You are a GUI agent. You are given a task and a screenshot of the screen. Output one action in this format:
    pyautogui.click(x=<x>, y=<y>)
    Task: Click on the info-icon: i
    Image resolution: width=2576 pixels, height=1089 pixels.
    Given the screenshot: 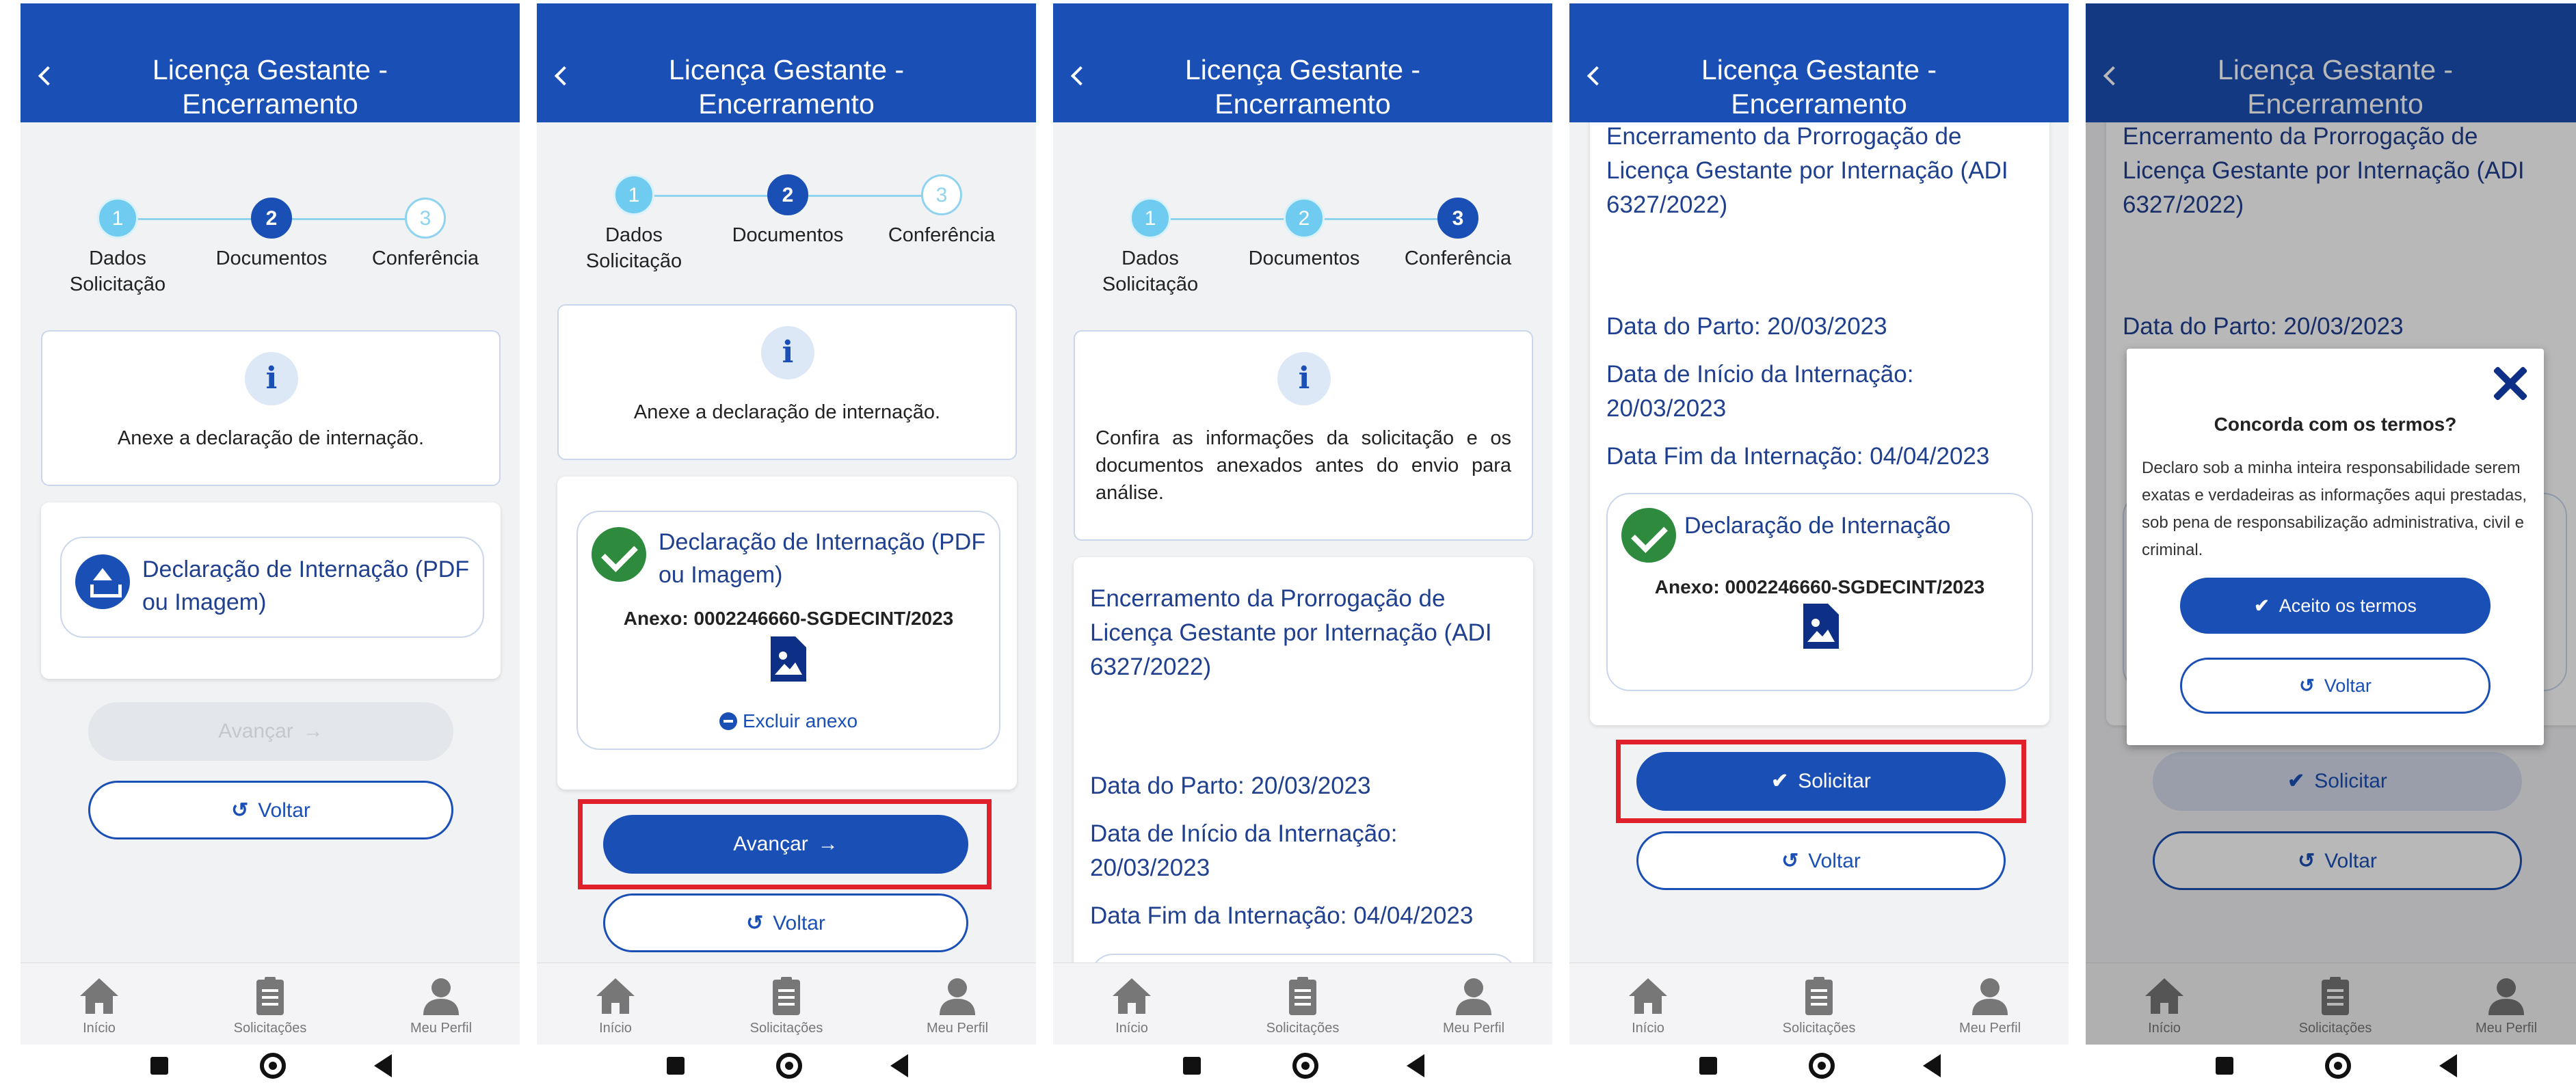 What is the action you would take?
    pyautogui.click(x=1304, y=378)
    